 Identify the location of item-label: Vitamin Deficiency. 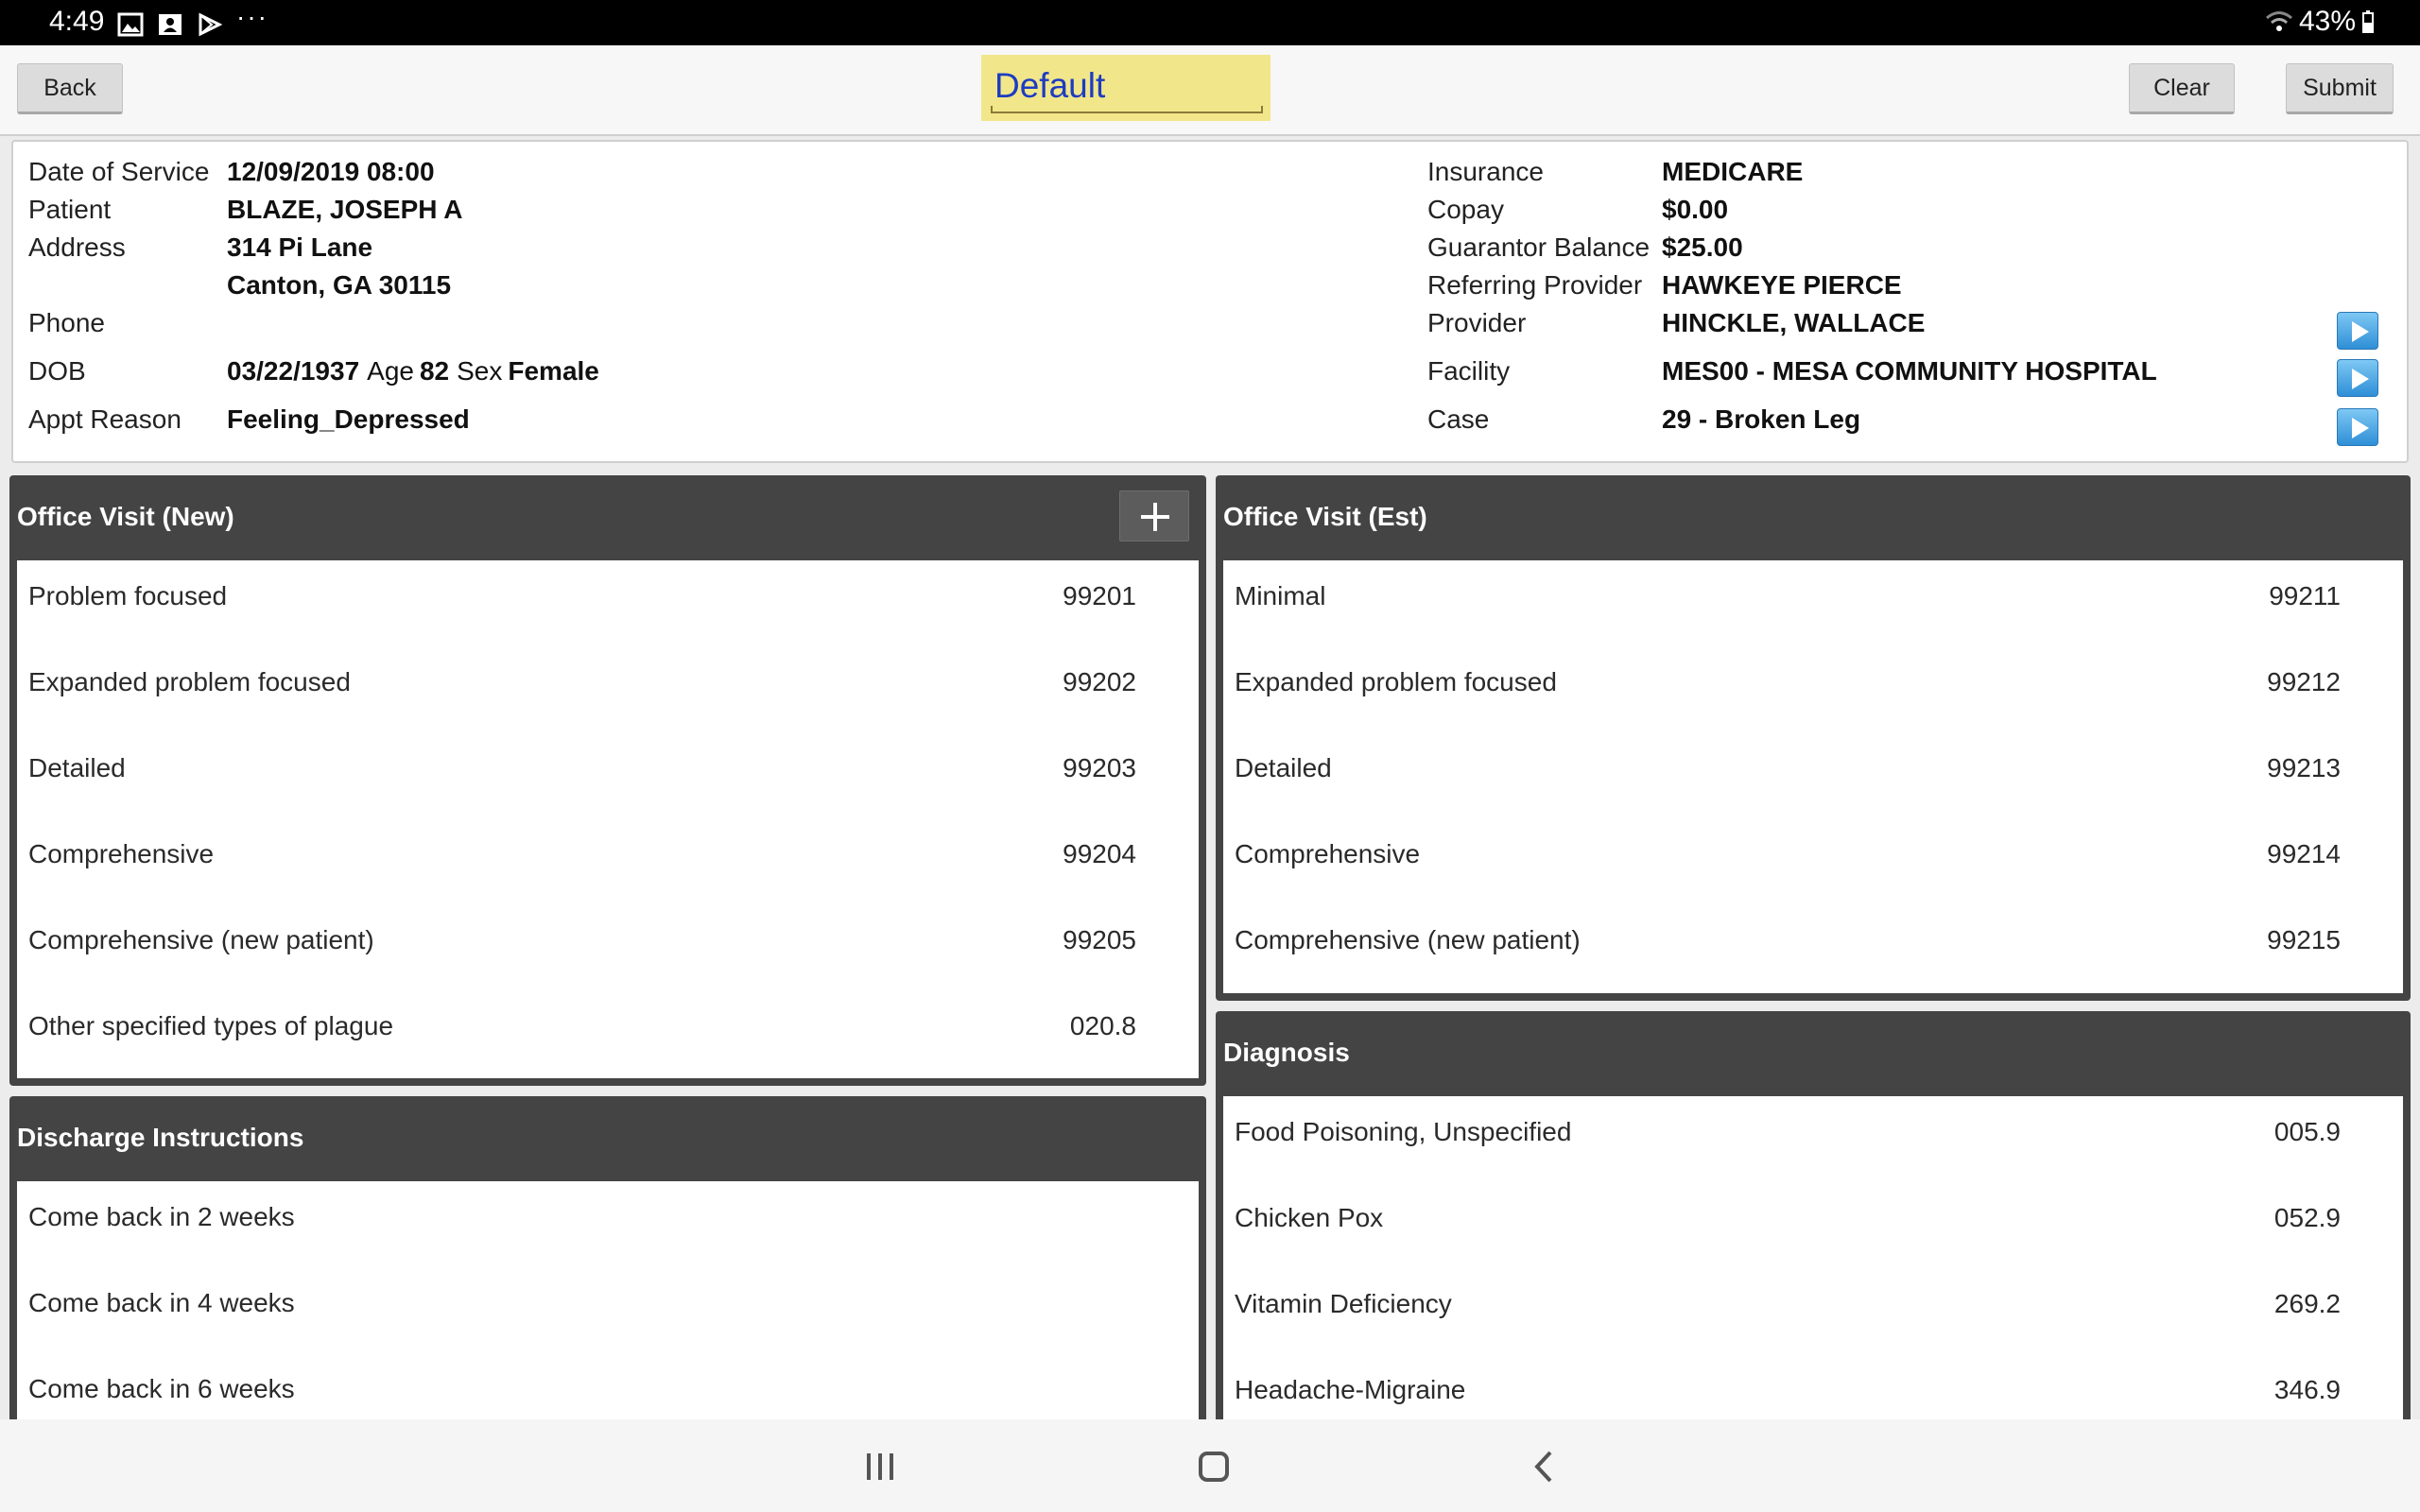
(1343, 1303).